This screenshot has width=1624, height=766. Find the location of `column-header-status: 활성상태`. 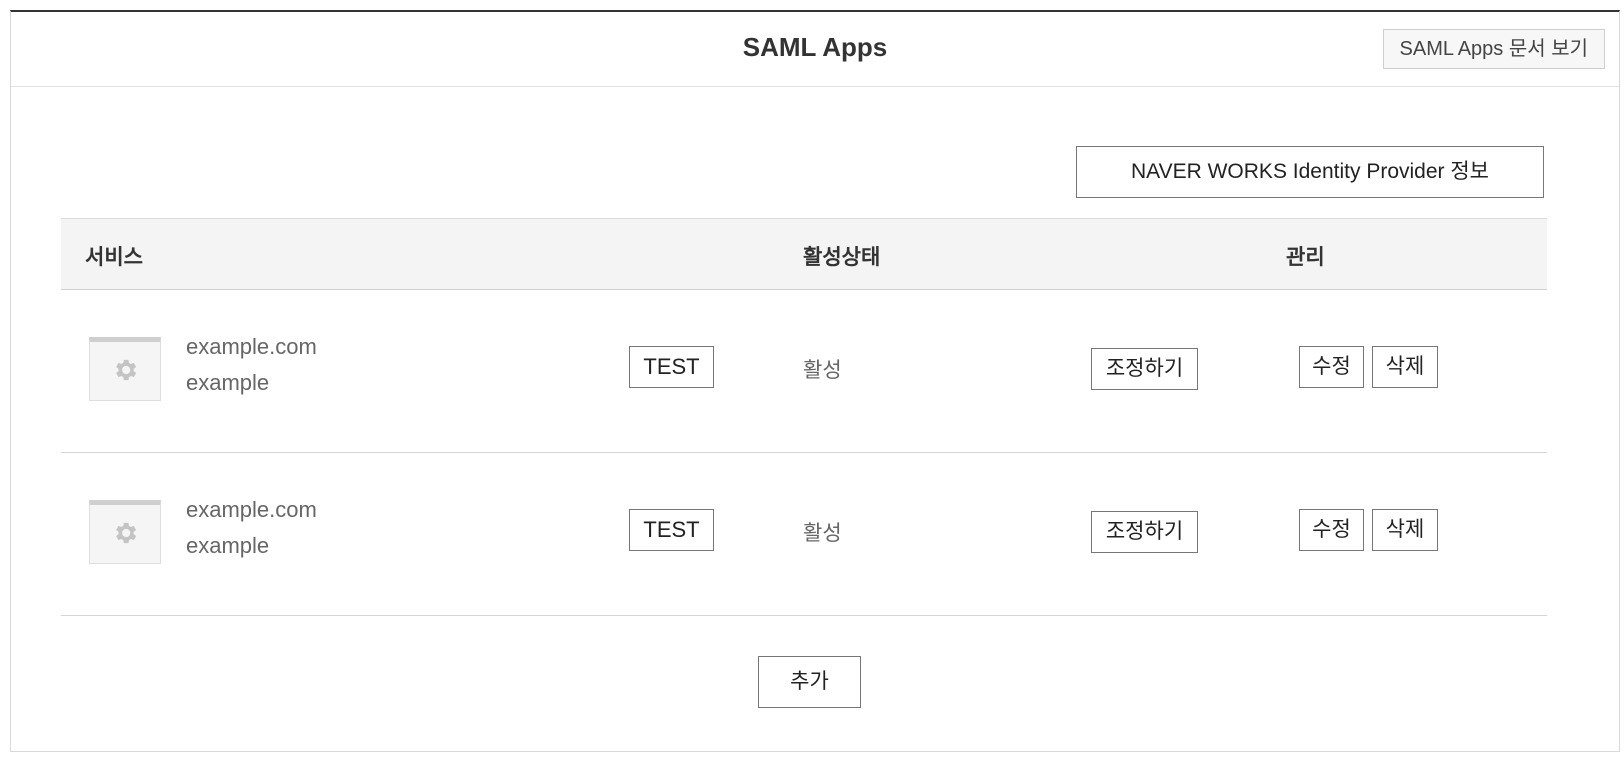

column-header-status: 활성상태 is located at coordinates (842, 257).